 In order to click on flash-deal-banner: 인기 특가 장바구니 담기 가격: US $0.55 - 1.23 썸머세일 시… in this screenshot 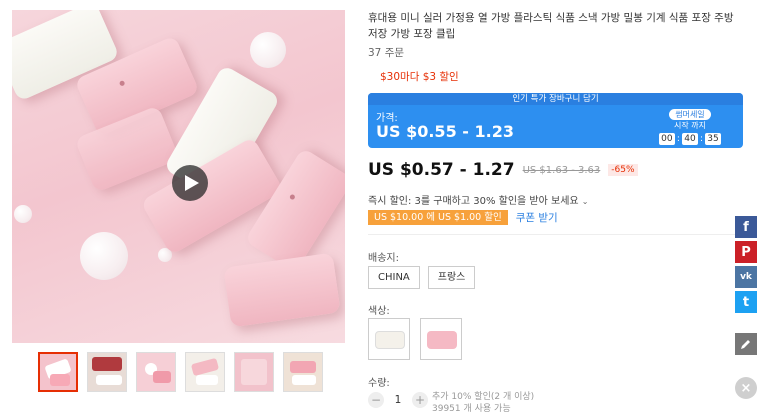, I will do `click(555, 120)`.